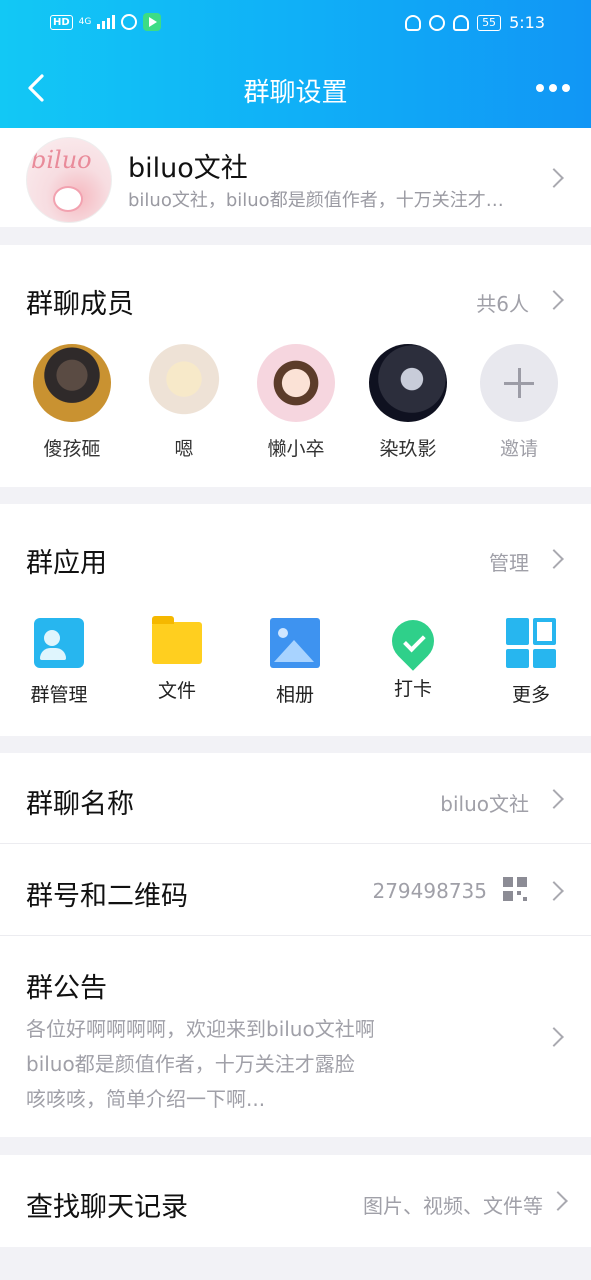  I want to click on add-icon, so click(519, 383).